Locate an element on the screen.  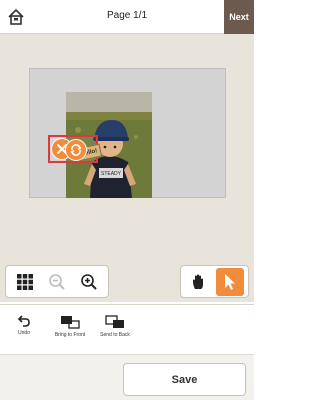
hand-icon is located at coordinates (197, 281).